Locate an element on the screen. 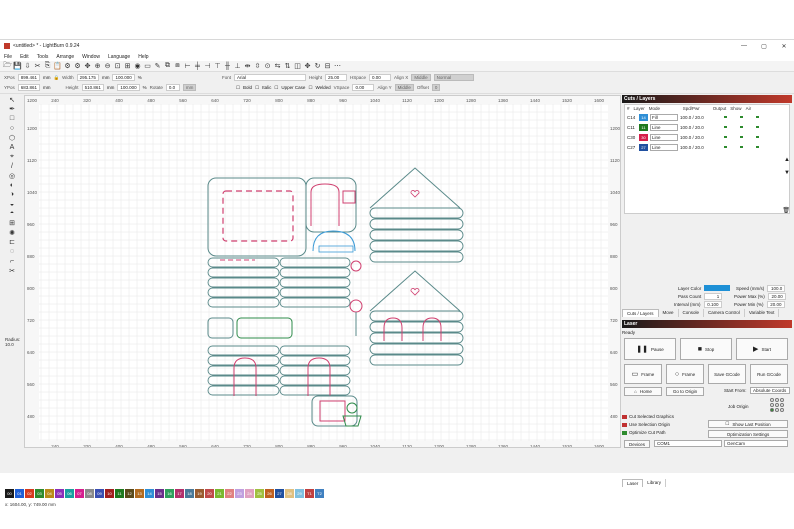 Image resolution: width=794 pixels, height=529 pixels. palette-swatch-06: 06 is located at coordinates (69, 493).